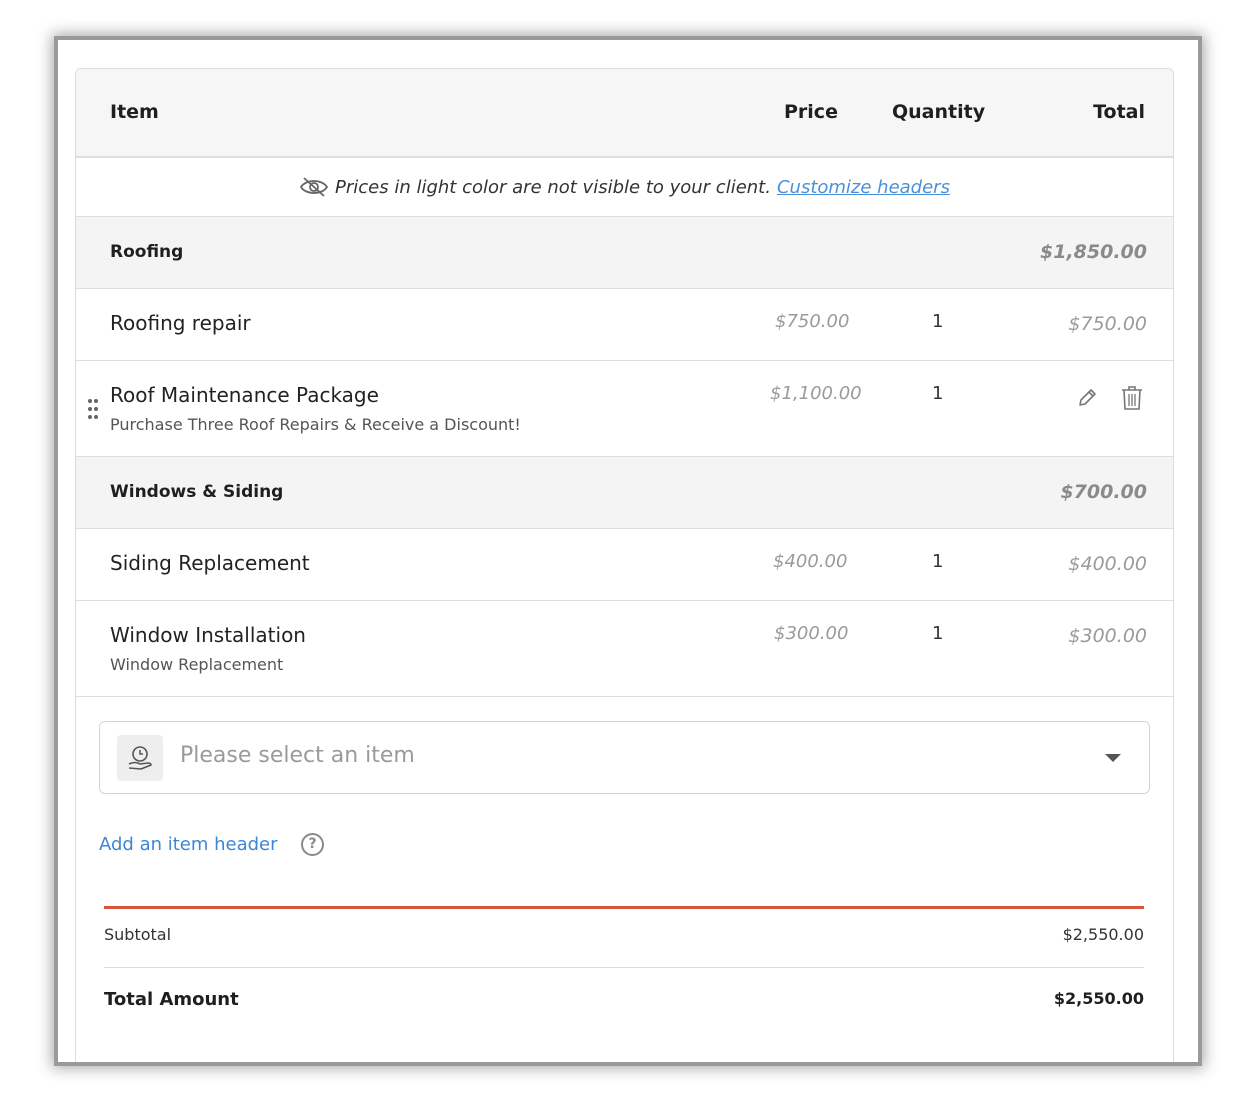  Describe the element at coordinates (210, 563) in the screenshot. I see `item-name: Siding Replacement` at that location.